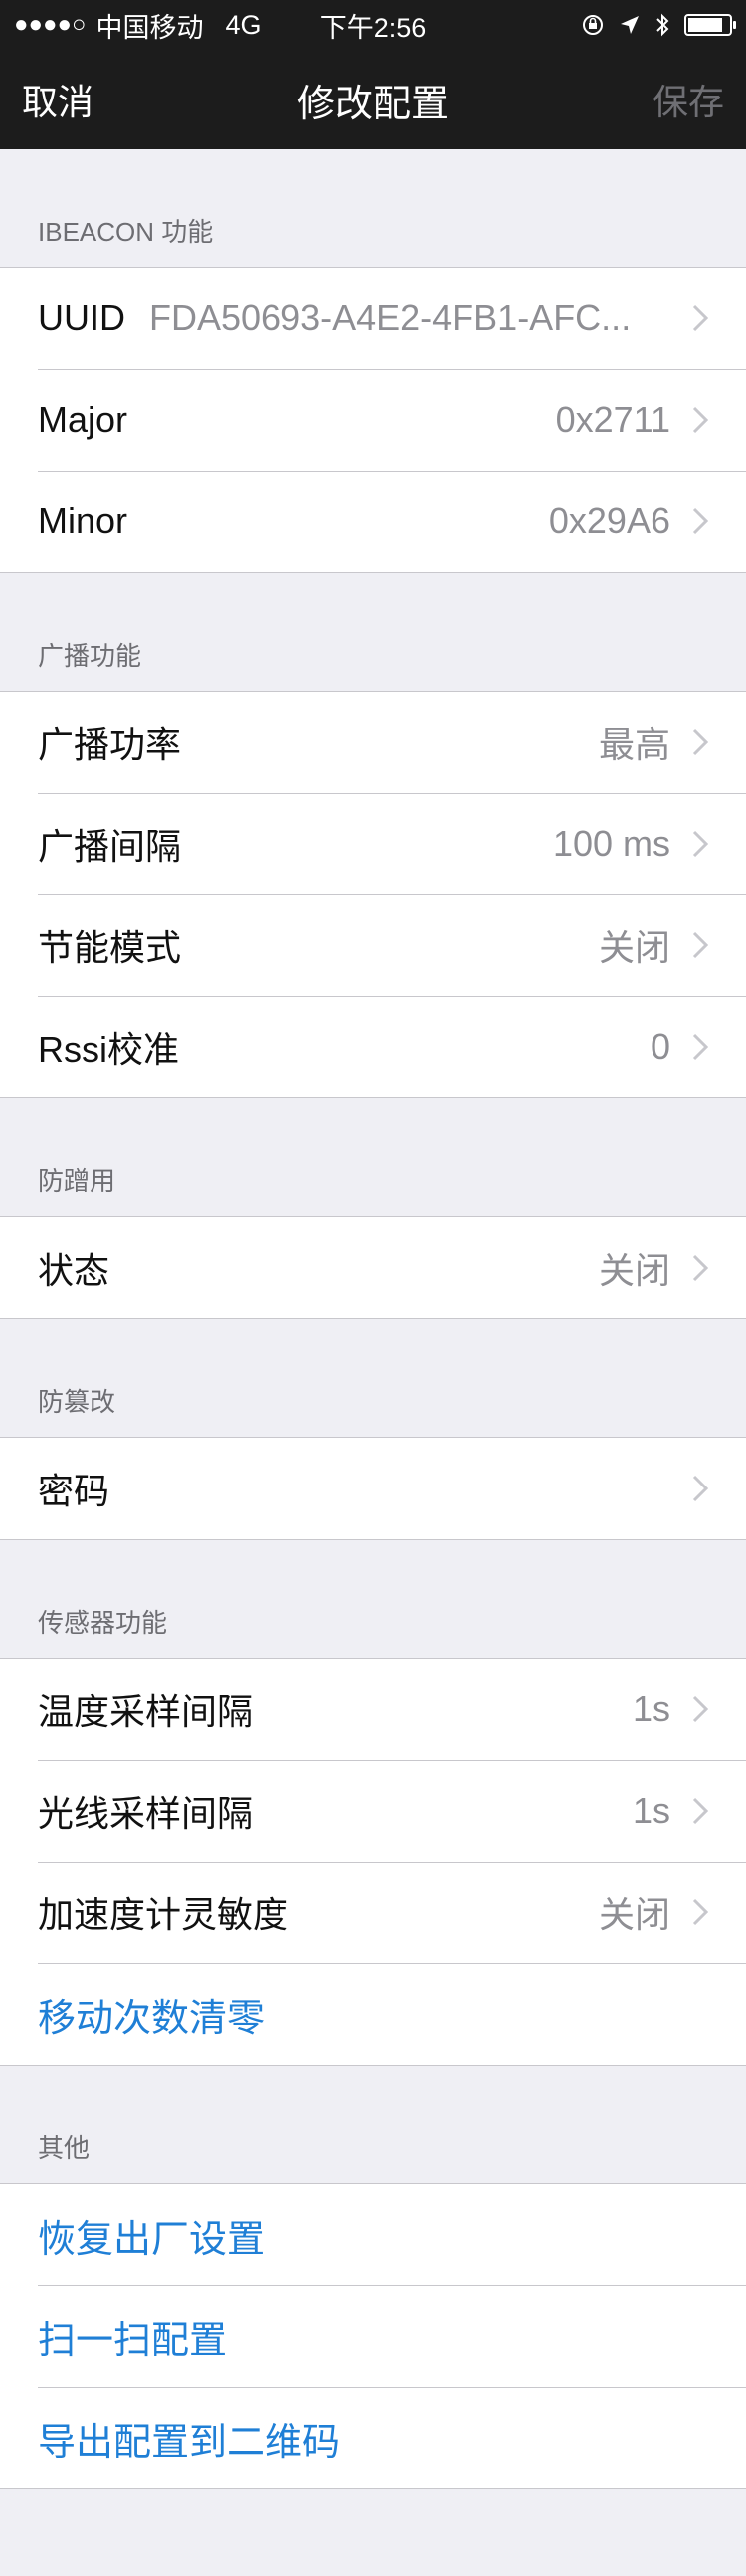 This screenshot has height=2576, width=746. I want to click on page-title: 修改配置, so click(372, 104).